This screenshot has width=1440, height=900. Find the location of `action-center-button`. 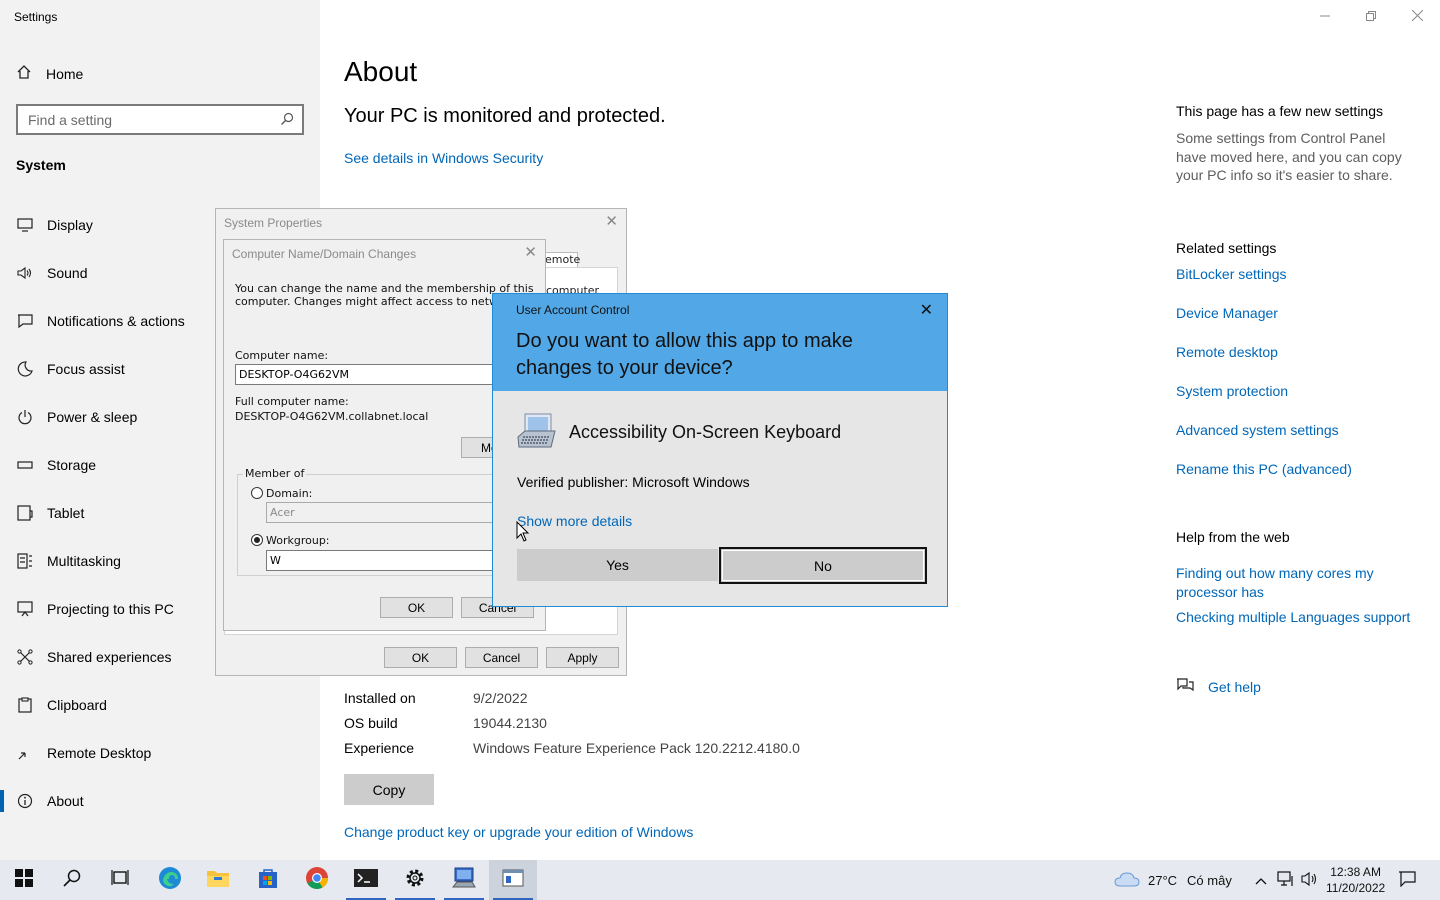

action-center-button is located at coordinates (1407, 880).